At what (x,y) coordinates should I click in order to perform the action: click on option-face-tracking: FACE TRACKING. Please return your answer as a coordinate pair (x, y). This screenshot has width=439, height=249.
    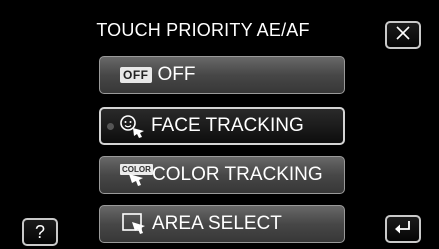
    Looking at the image, I should click on (222, 126).